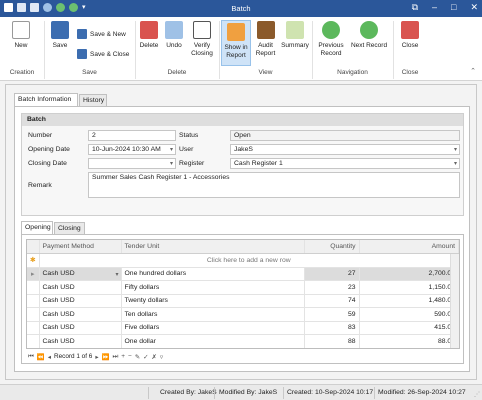 Image resolution: width=482 pixels, height=400 pixels. What do you see at coordinates (213, 341) in the screenshot?
I see `tender-unit-cell: One dollar` at bounding box center [213, 341].